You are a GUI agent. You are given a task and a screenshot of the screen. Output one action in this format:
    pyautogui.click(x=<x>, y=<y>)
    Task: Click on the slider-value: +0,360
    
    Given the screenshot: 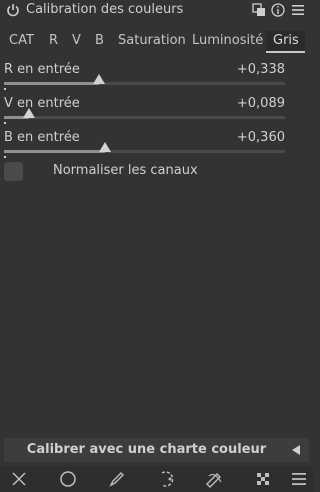 What is the action you would take?
    pyautogui.click(x=260, y=137)
    